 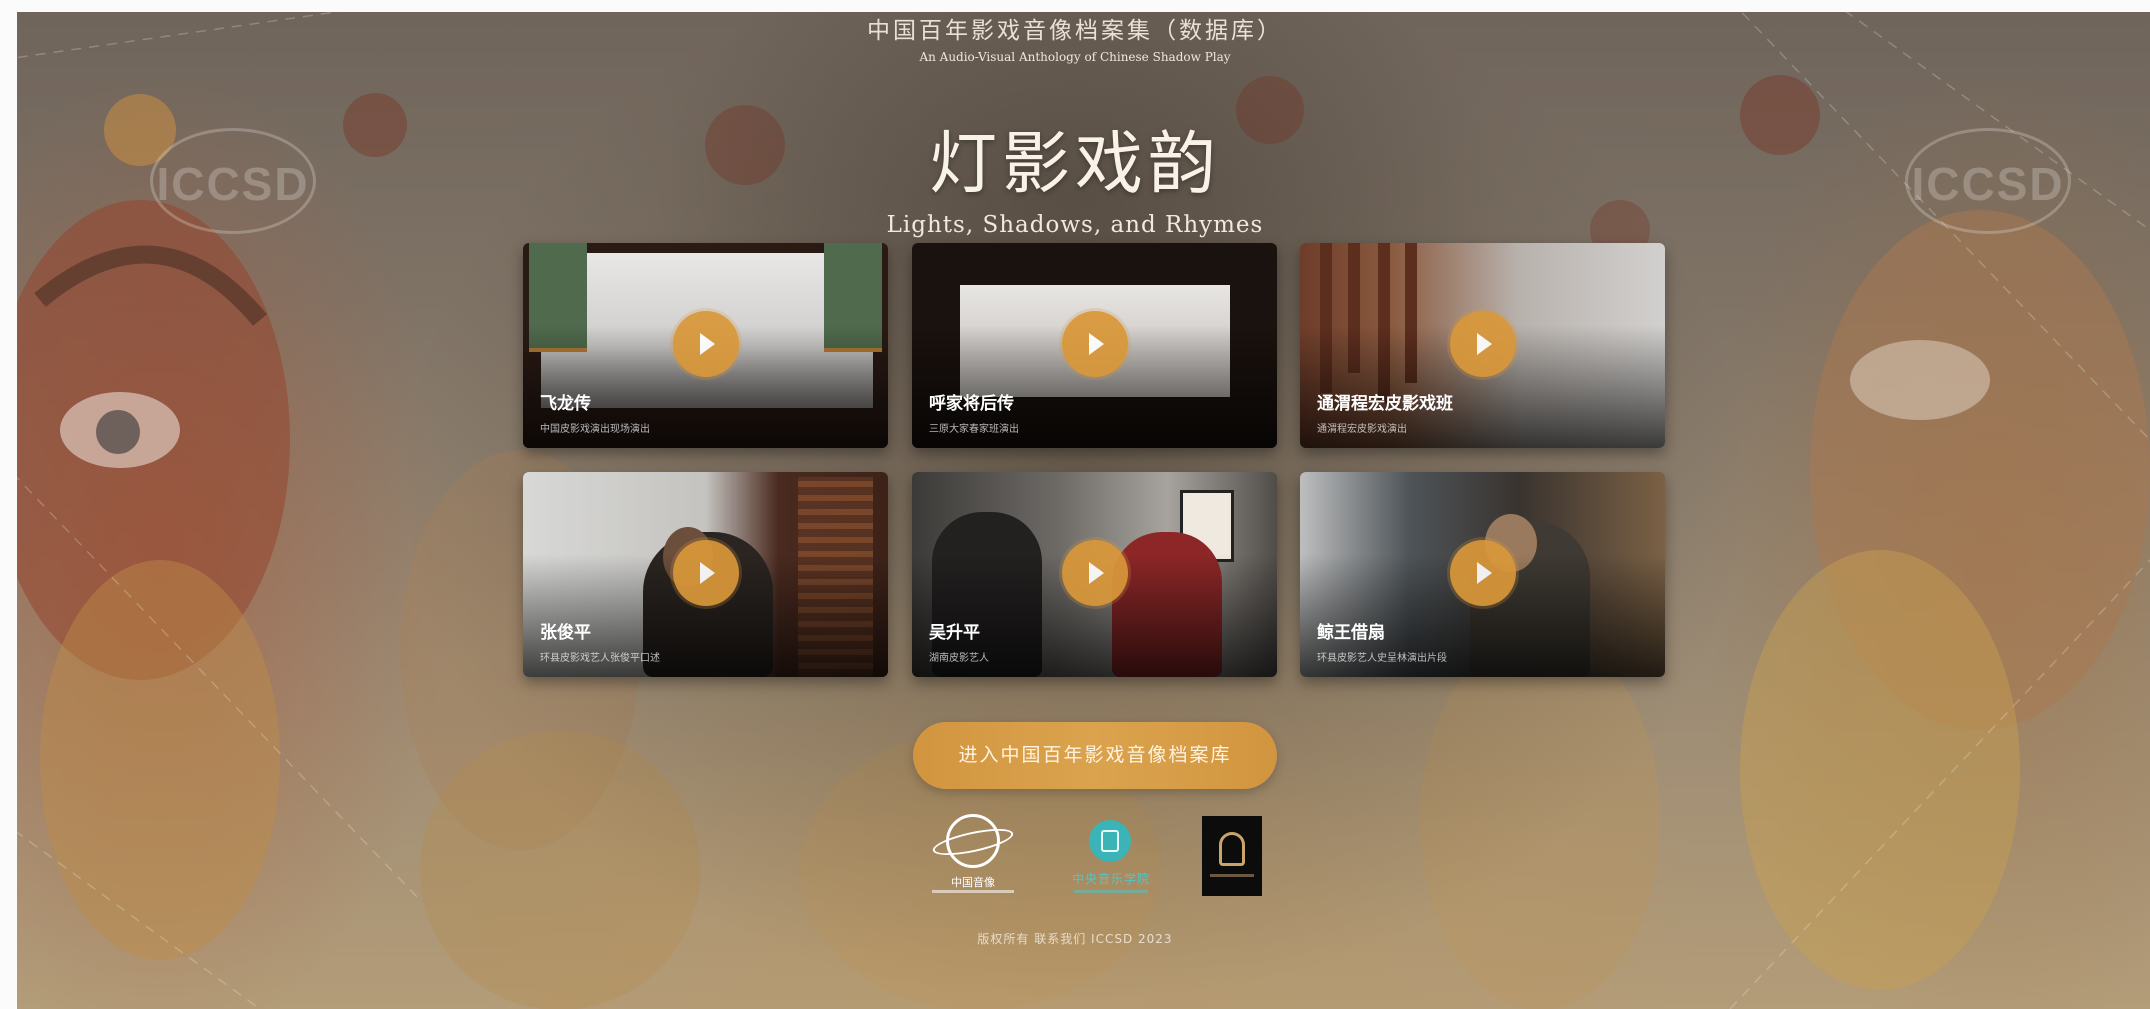 What do you see at coordinates (1075, 939) in the screenshot?
I see `footer-text: 版权所有 联系我们 ICCSD 2023` at bounding box center [1075, 939].